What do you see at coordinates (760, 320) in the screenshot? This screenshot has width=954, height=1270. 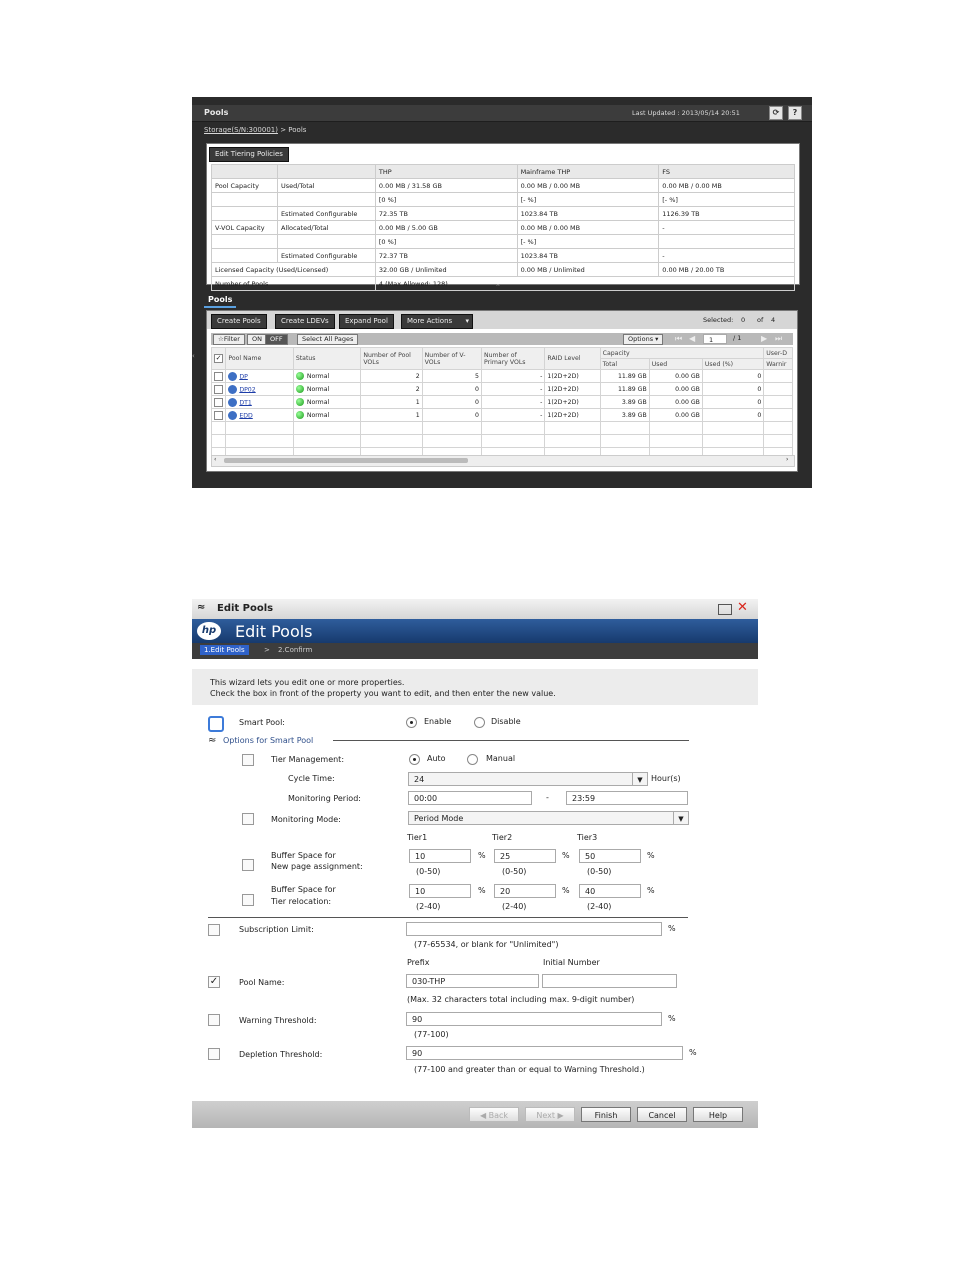 I see `of-label: of` at bounding box center [760, 320].